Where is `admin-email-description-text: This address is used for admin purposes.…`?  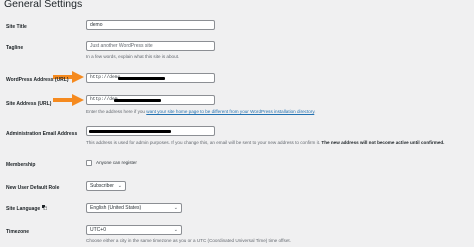
admin-email-description-text: This address is used for admin purposes.… is located at coordinates (204, 142).